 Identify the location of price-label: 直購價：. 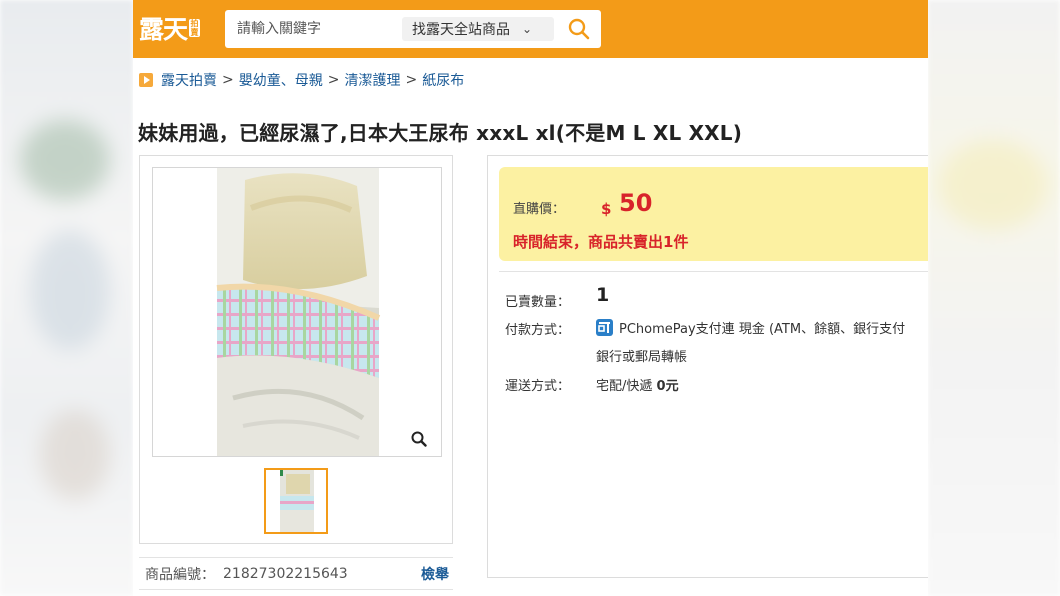
(539, 209).